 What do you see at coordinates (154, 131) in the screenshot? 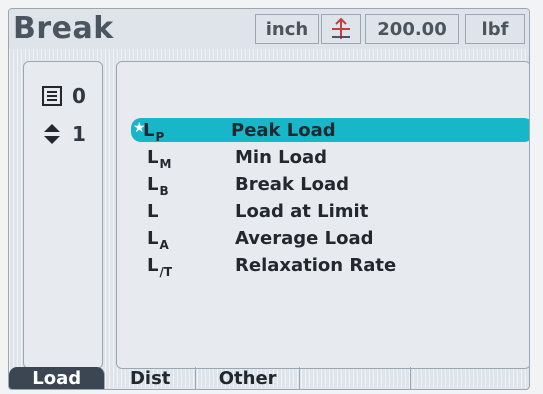
I see `item-symbol: LP` at bounding box center [154, 131].